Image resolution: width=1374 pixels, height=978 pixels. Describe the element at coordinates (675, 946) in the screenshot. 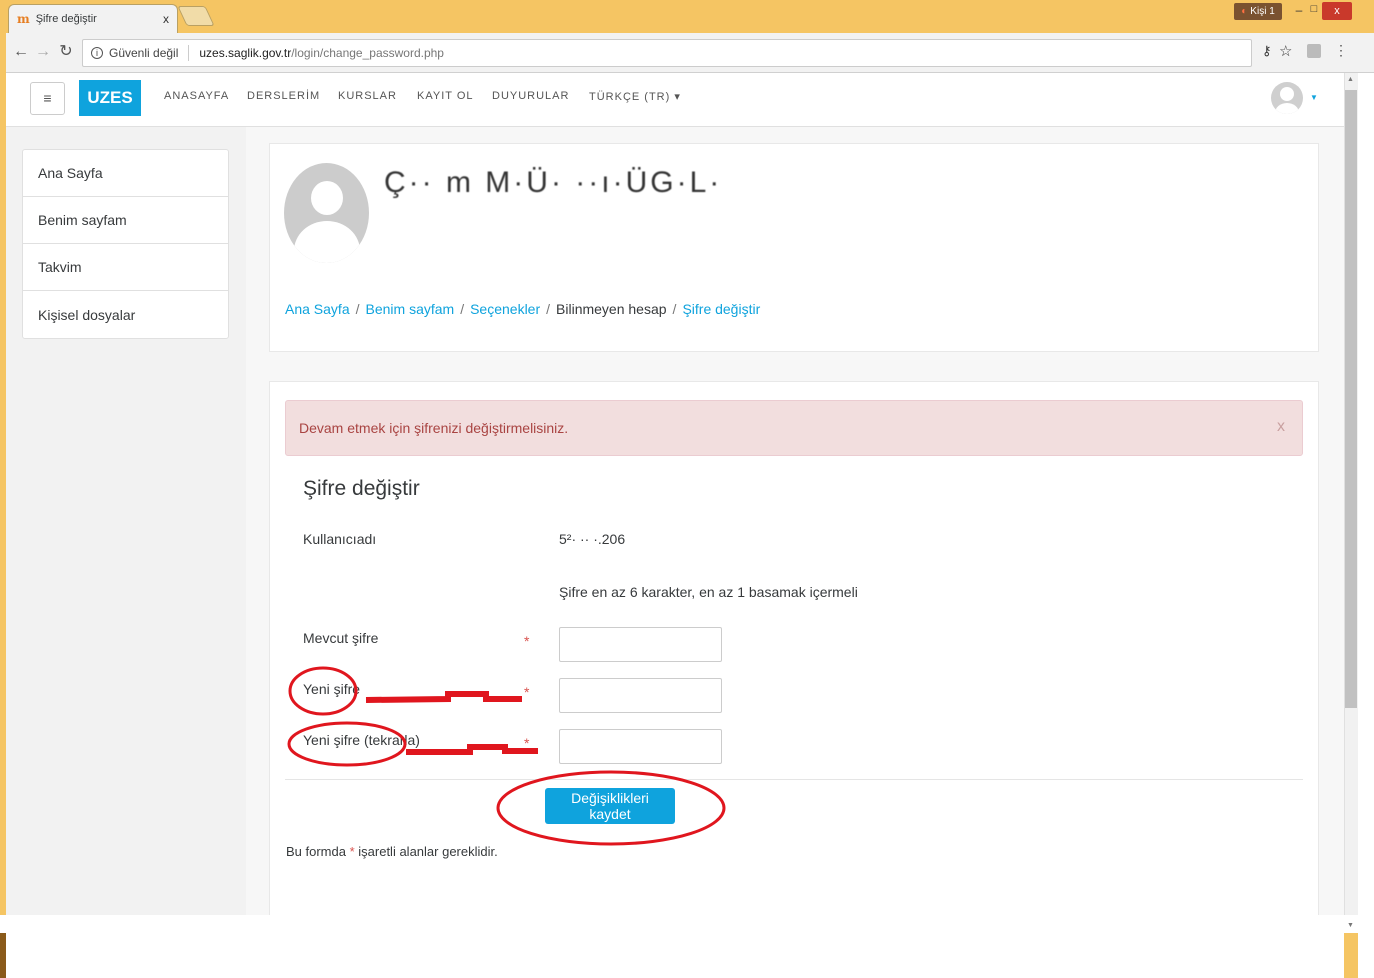

I see `bottom-blank-area` at that location.